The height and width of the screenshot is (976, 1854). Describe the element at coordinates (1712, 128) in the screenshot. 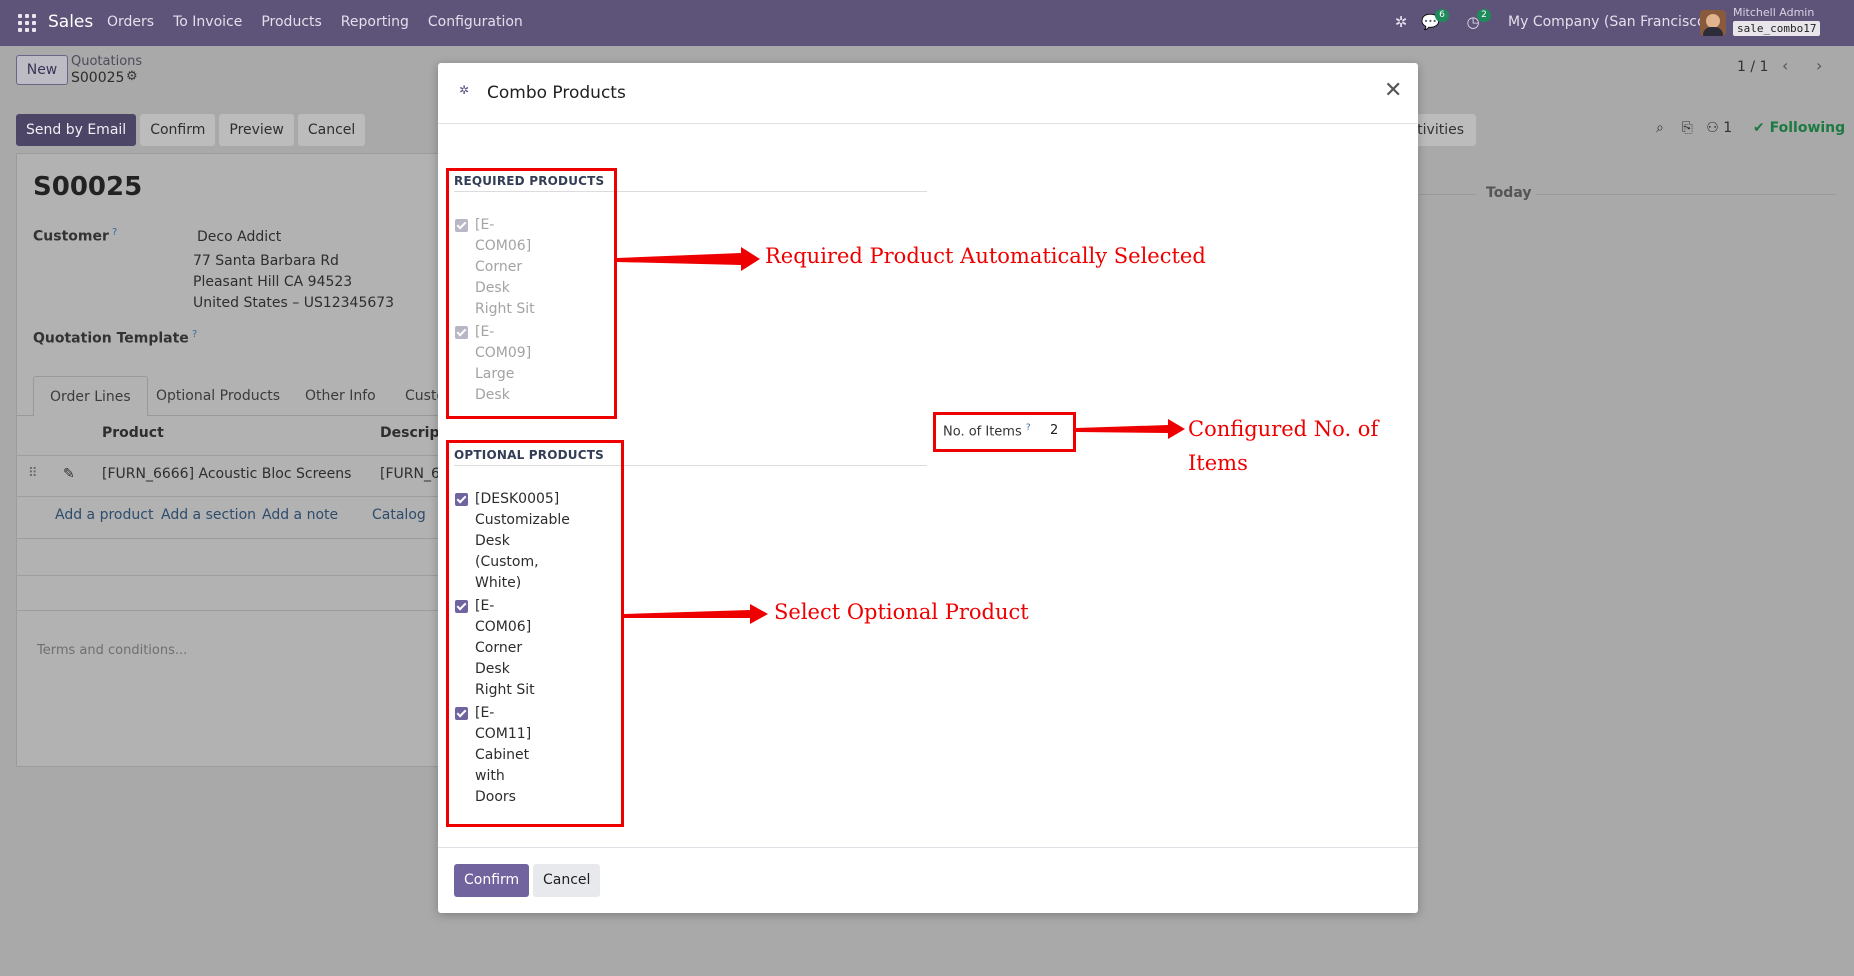

I see `followers-icon: ⚇` at that location.